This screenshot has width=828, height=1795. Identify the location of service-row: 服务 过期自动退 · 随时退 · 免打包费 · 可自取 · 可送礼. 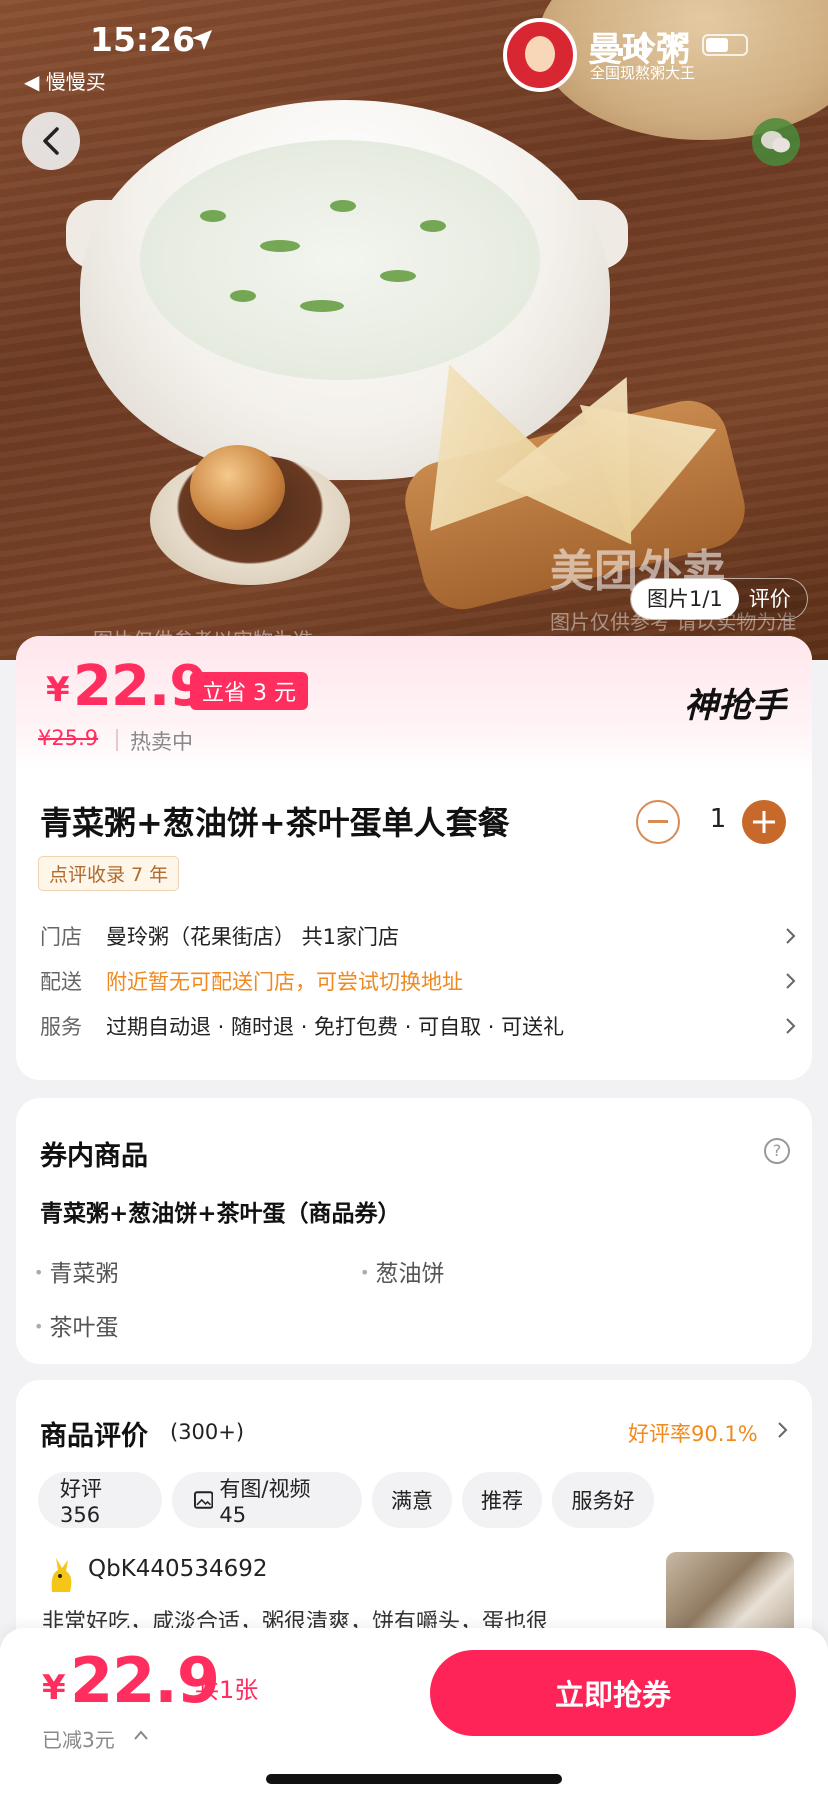
(420, 1026).